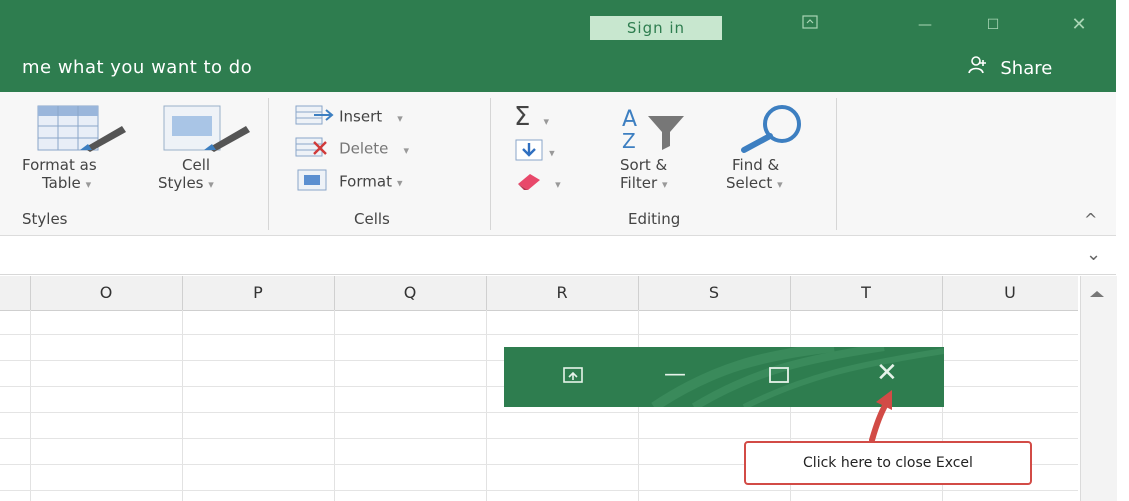 The width and height of the screenshot is (1129, 501). I want to click on insert-button: Insert ▾, so click(348, 117).